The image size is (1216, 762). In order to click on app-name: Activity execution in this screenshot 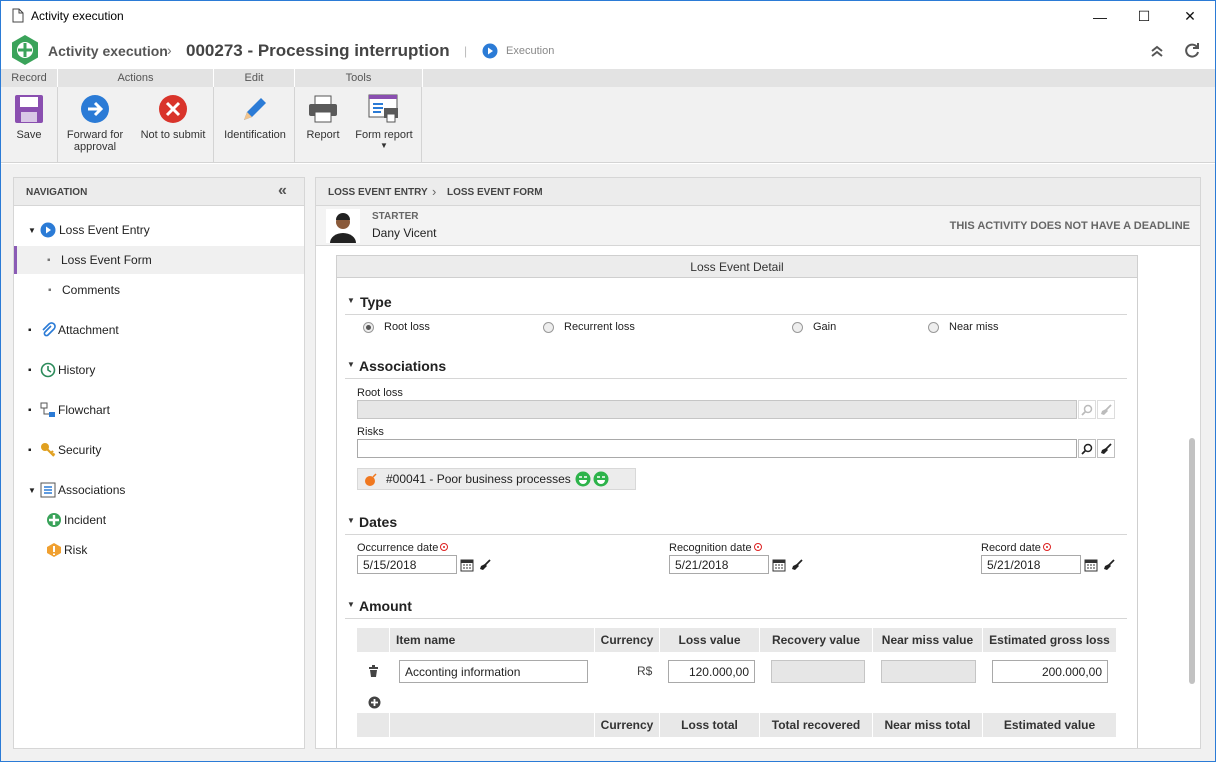, I will do `click(108, 51)`.